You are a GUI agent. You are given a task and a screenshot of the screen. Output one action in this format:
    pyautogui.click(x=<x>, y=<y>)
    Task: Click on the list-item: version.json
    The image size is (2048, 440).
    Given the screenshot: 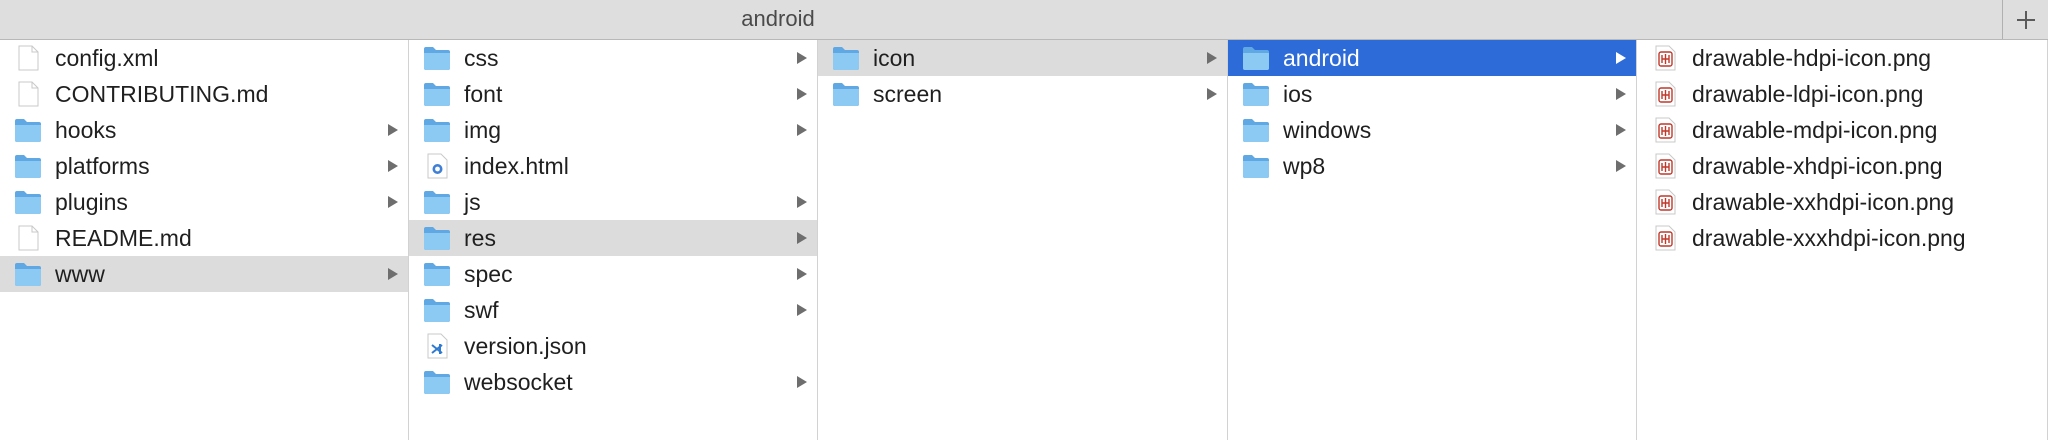 What is the action you would take?
    pyautogui.click(x=613, y=346)
    